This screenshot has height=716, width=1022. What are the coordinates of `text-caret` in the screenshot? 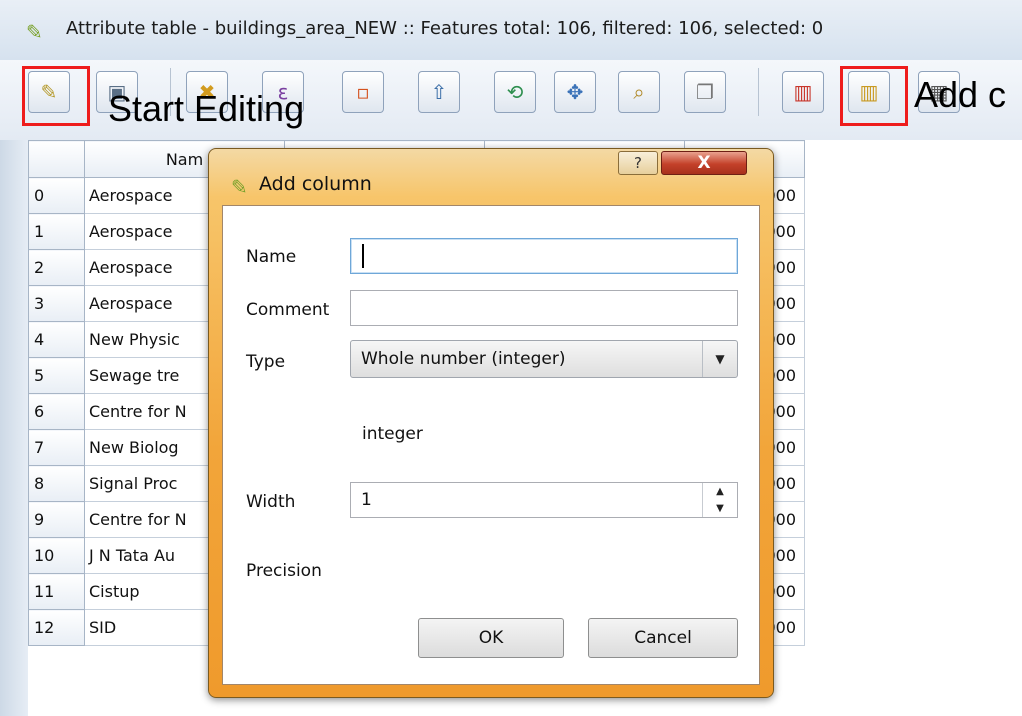 It's located at (363, 256).